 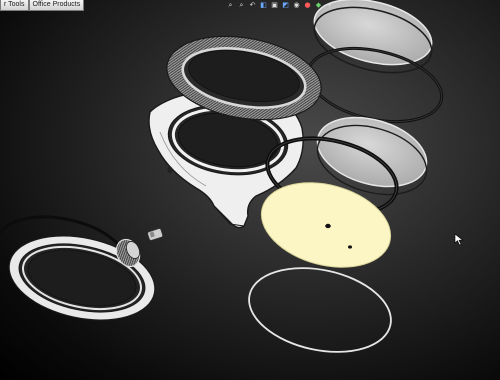 What do you see at coordinates (285, 5) in the screenshot?
I see `display-style-icon: ◩` at bounding box center [285, 5].